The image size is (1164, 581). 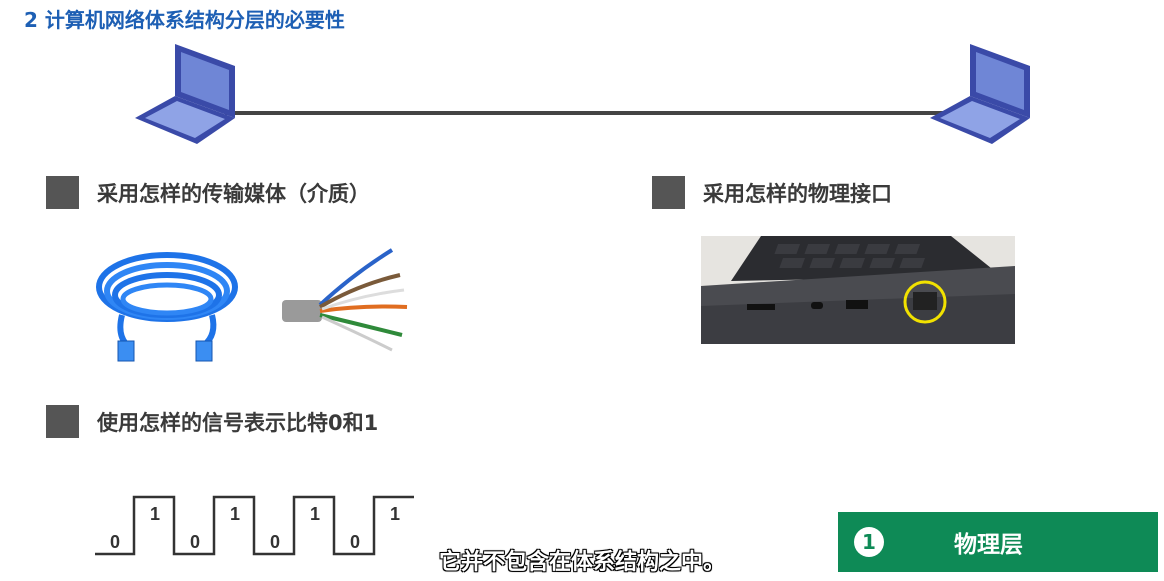 I want to click on laptop-ethernet-port-image, so click(x=858, y=290).